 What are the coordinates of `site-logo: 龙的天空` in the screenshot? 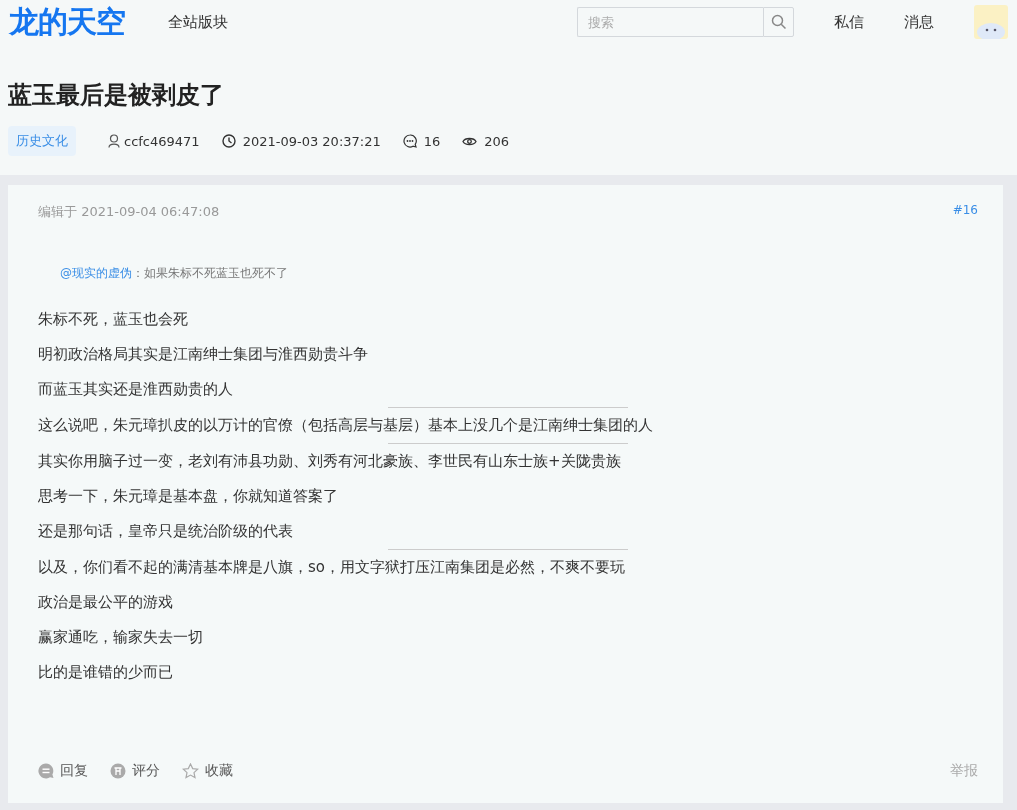 It's located at (68, 22).